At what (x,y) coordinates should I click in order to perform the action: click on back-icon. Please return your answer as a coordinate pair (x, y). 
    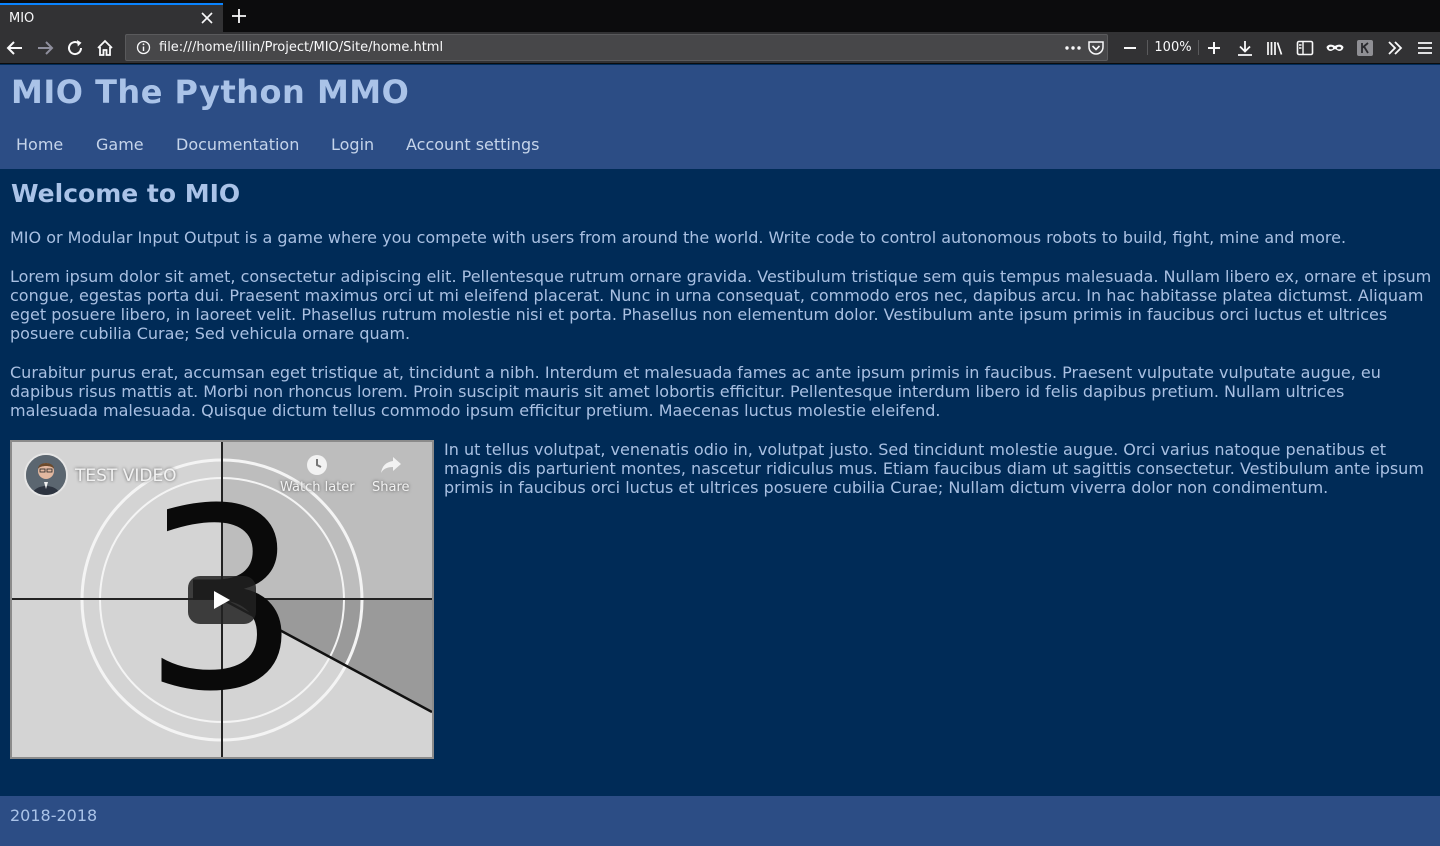
    Looking at the image, I should click on (15, 48).